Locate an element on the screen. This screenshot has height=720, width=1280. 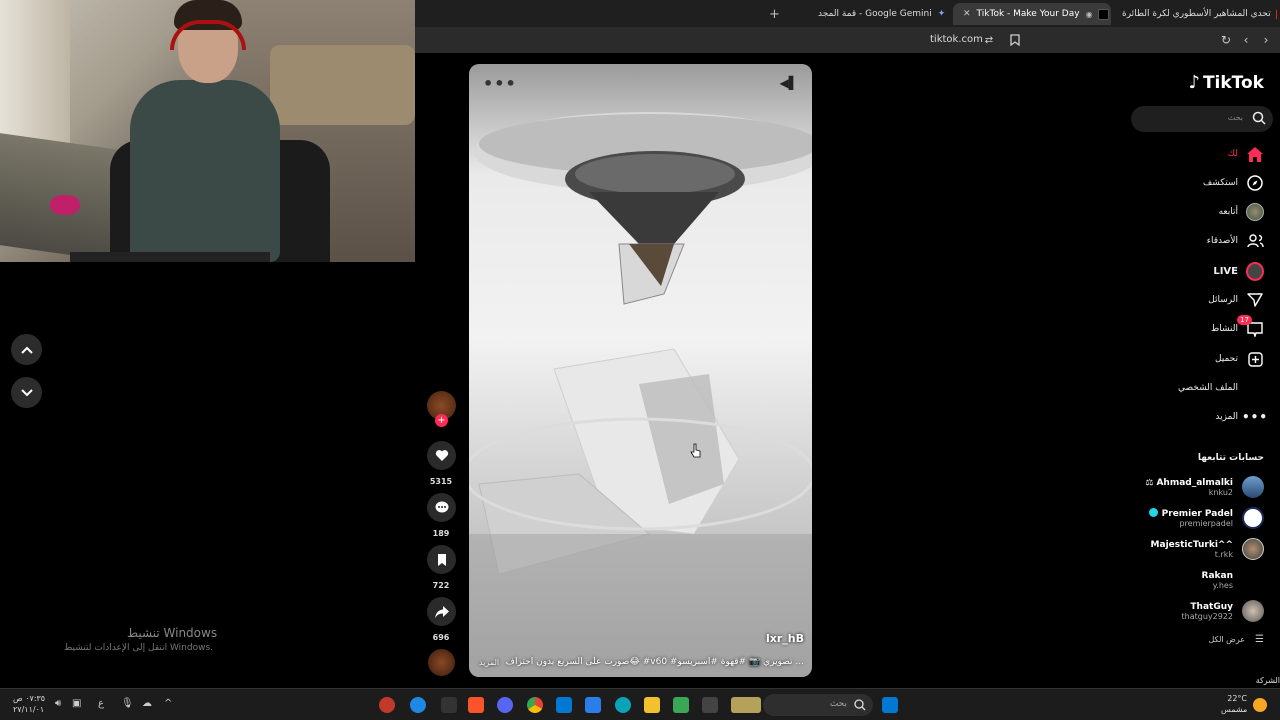
share-button is located at coordinates (441, 611).